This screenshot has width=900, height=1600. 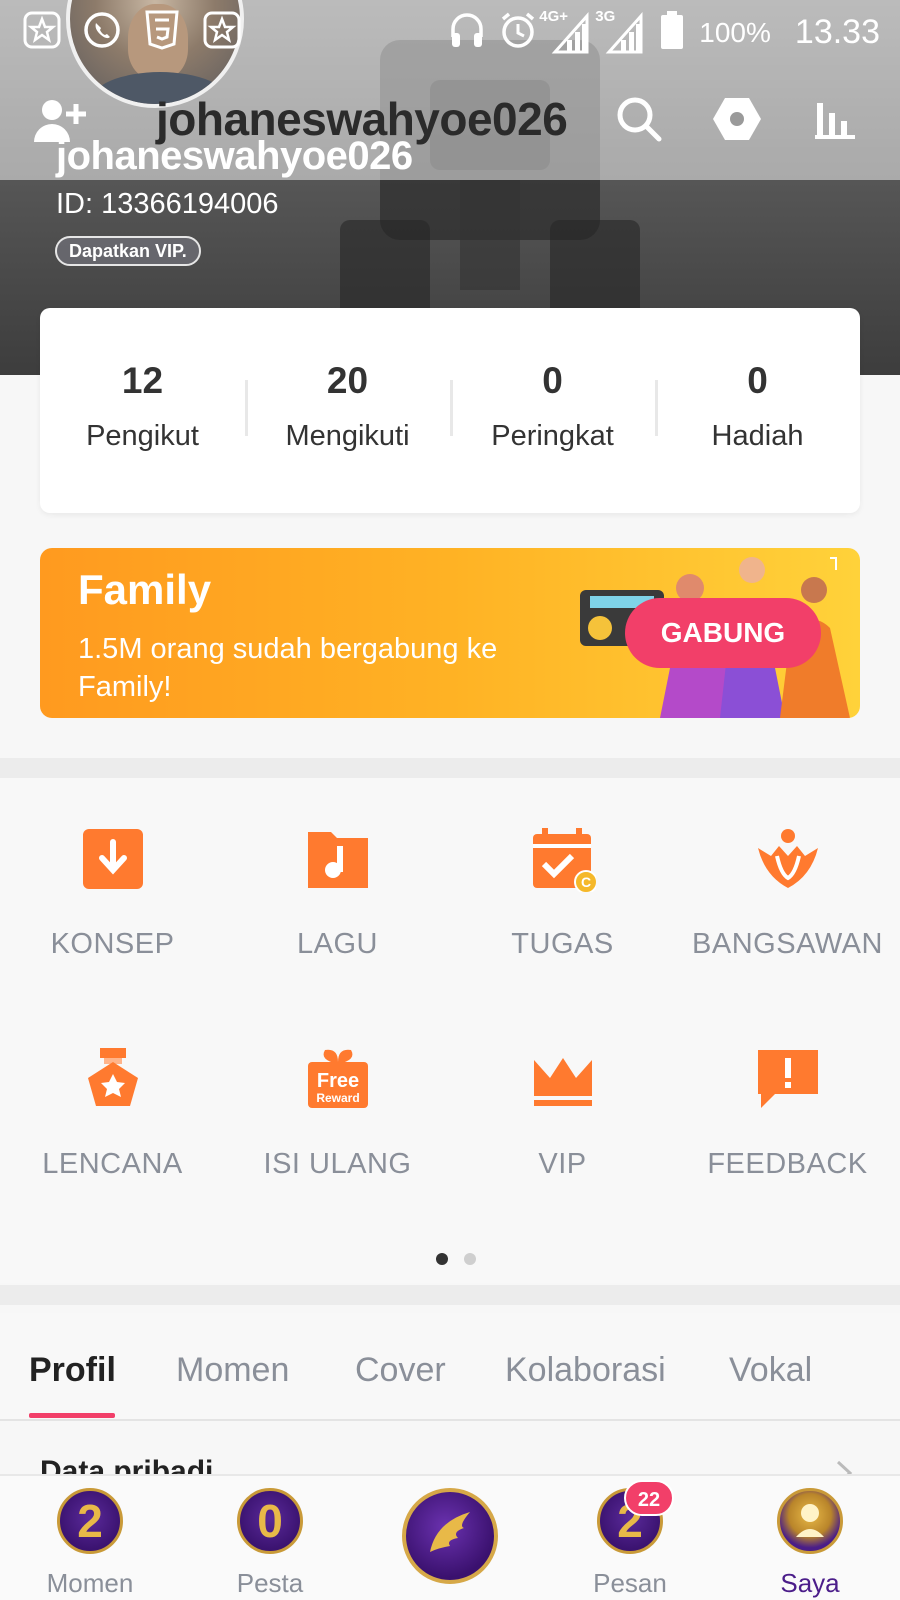 I want to click on tab-kolaborasi: Kolaborasi, so click(x=585, y=1370).